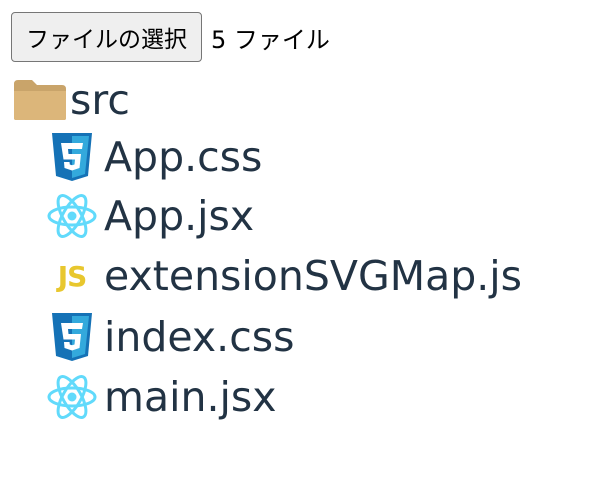  I want to click on tree-file-index-css: index.css, so click(170, 337).